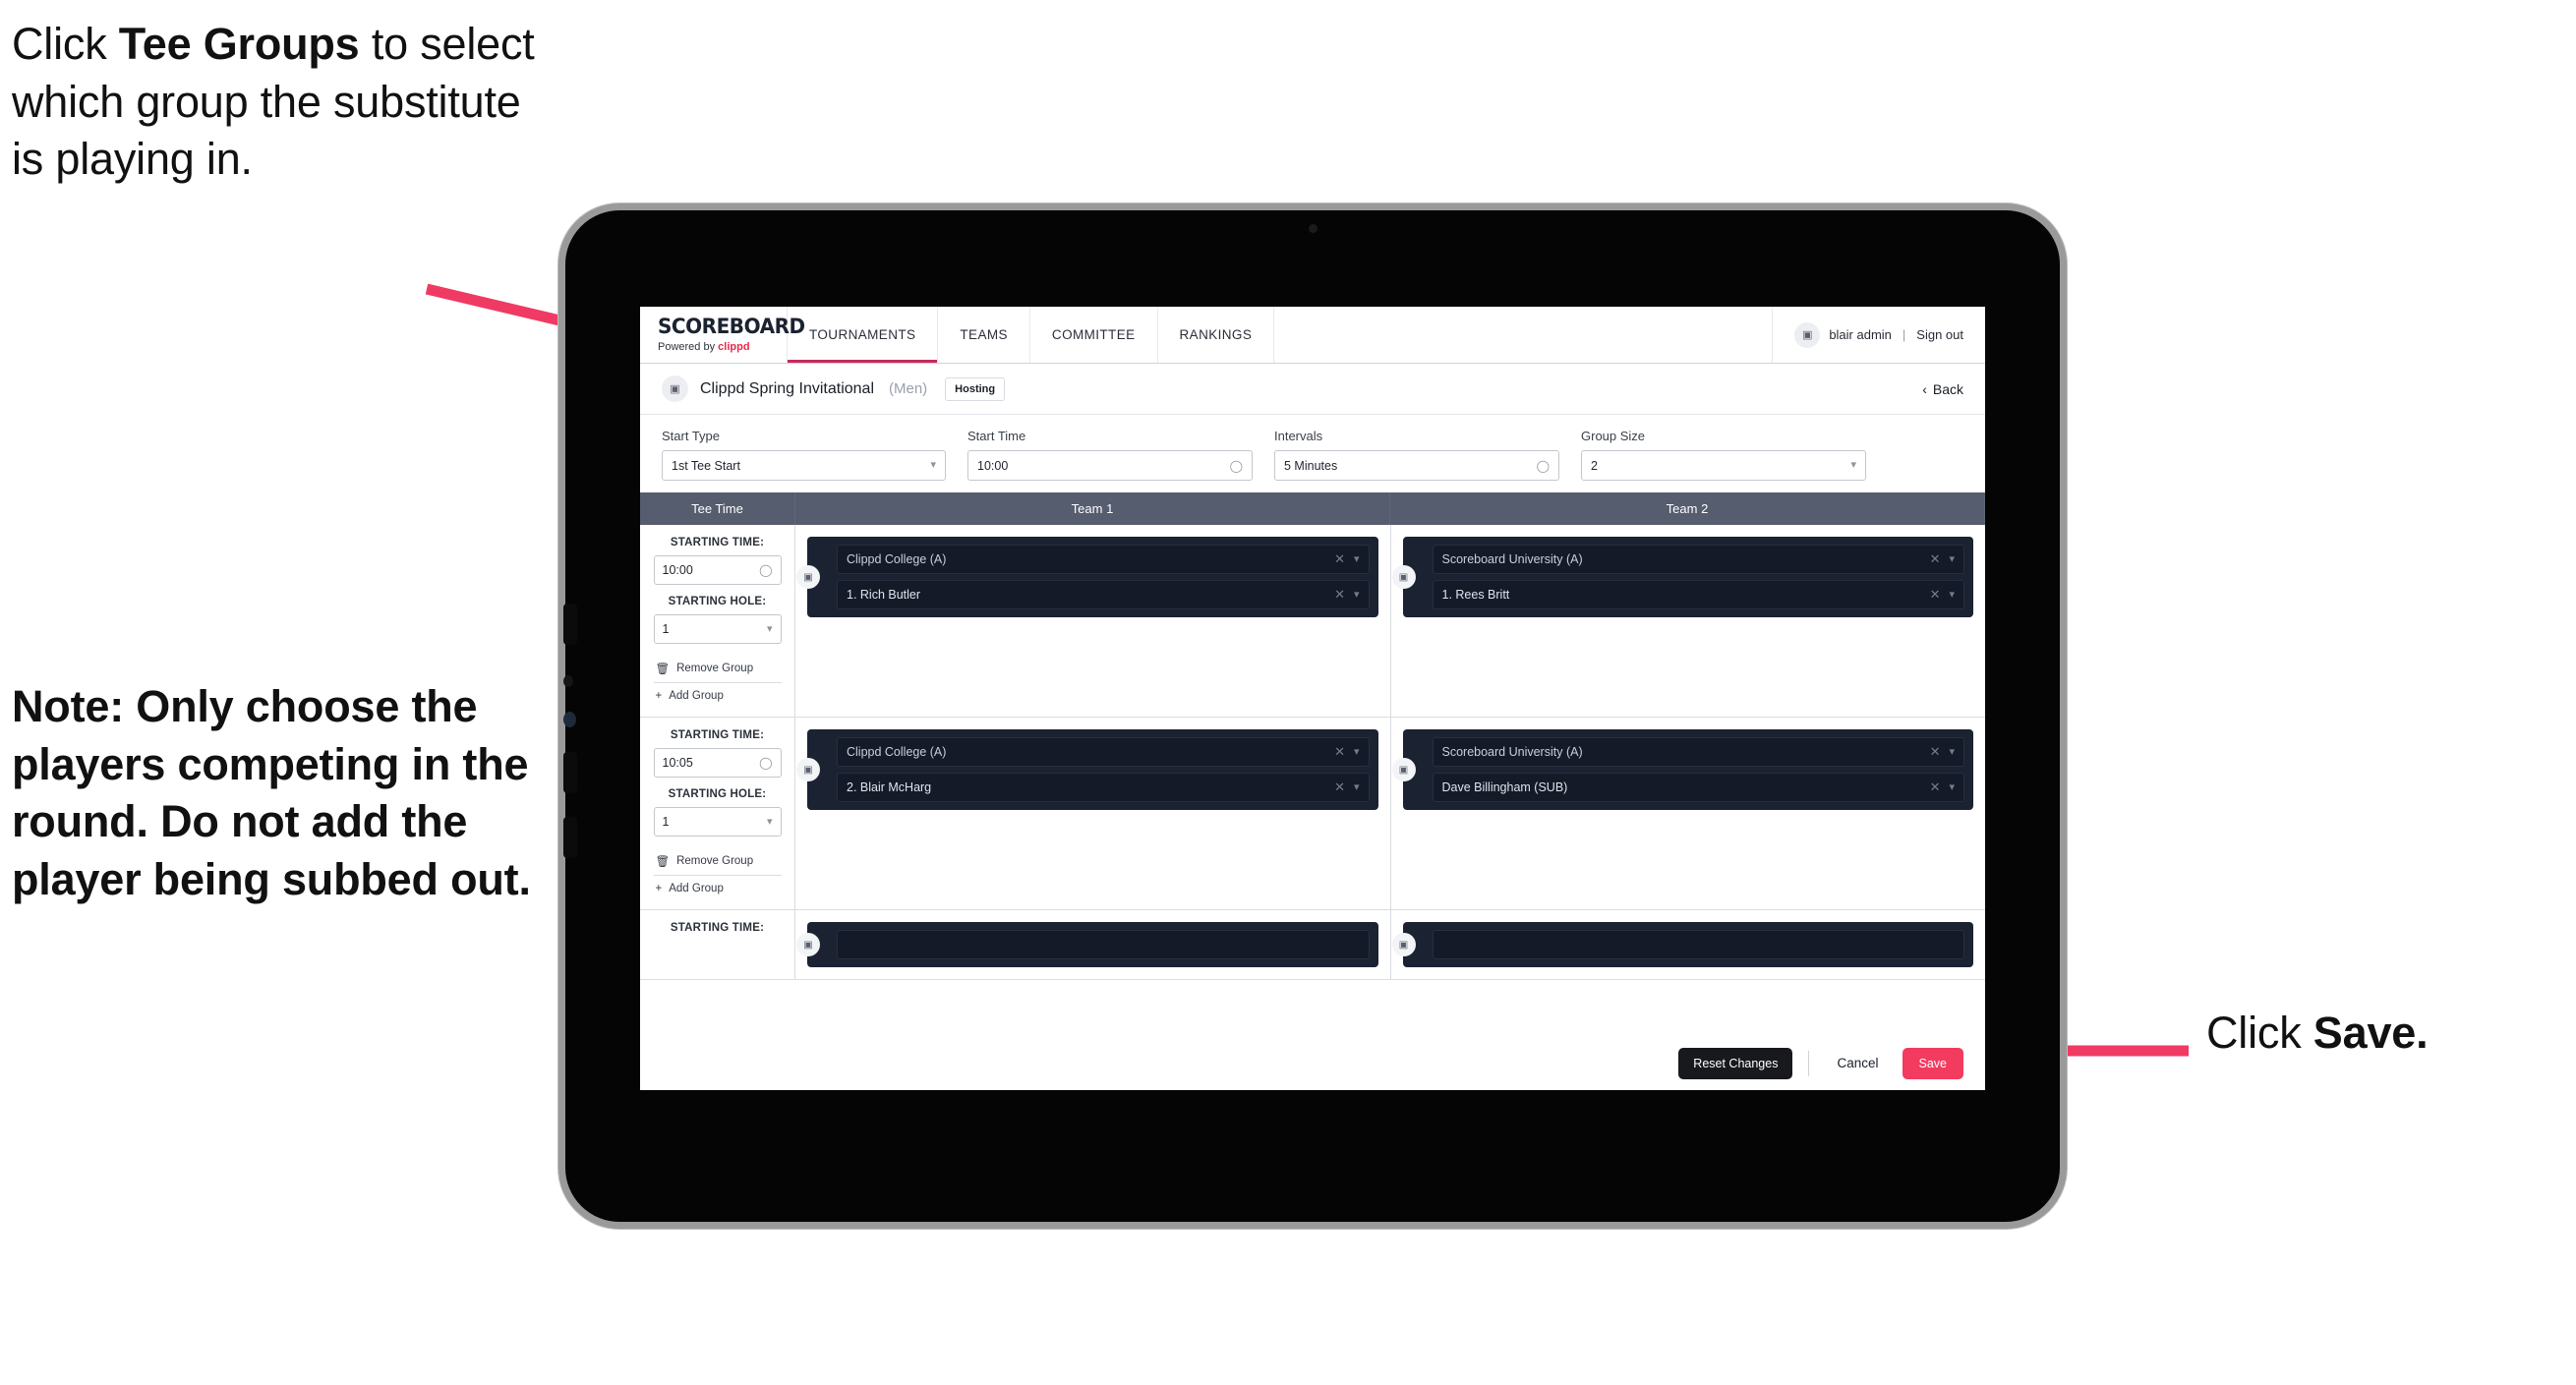 This screenshot has width=2576, height=1385. I want to click on chevron-left-icon: ‹, so click(1924, 388).